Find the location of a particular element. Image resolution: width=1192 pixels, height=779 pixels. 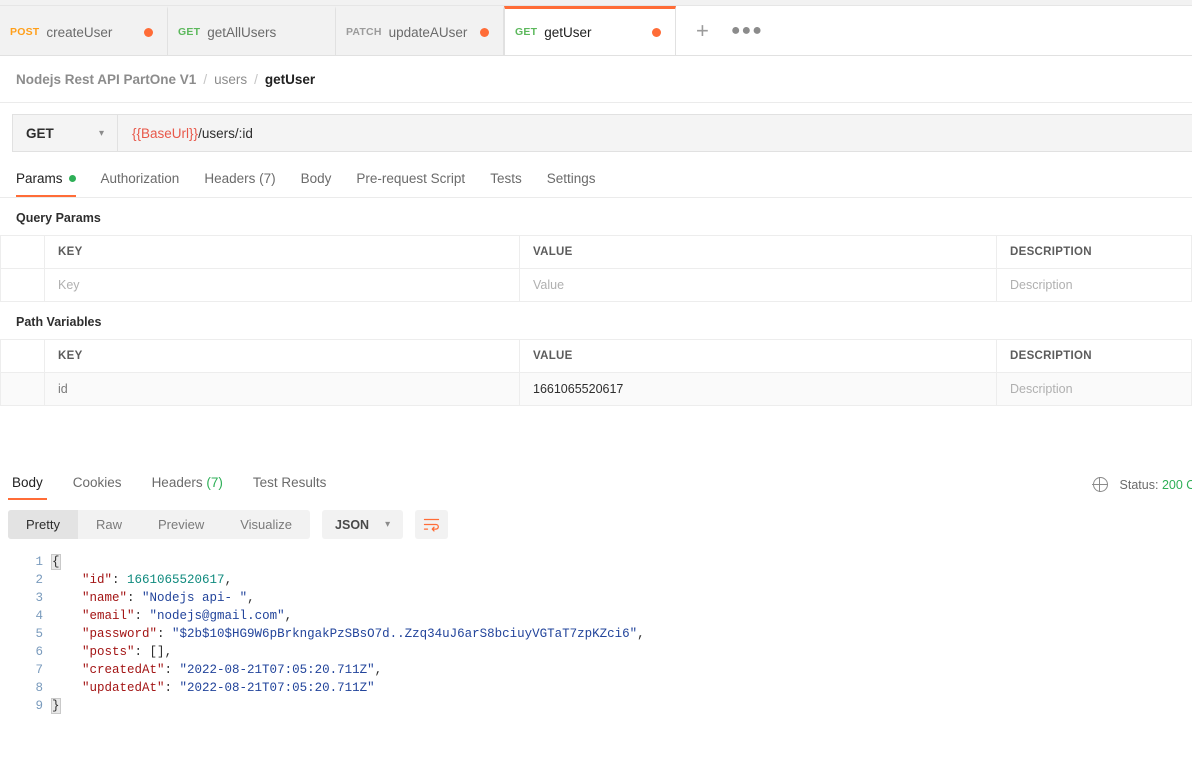

code-token: "createdAt" is located at coordinates (123, 670).